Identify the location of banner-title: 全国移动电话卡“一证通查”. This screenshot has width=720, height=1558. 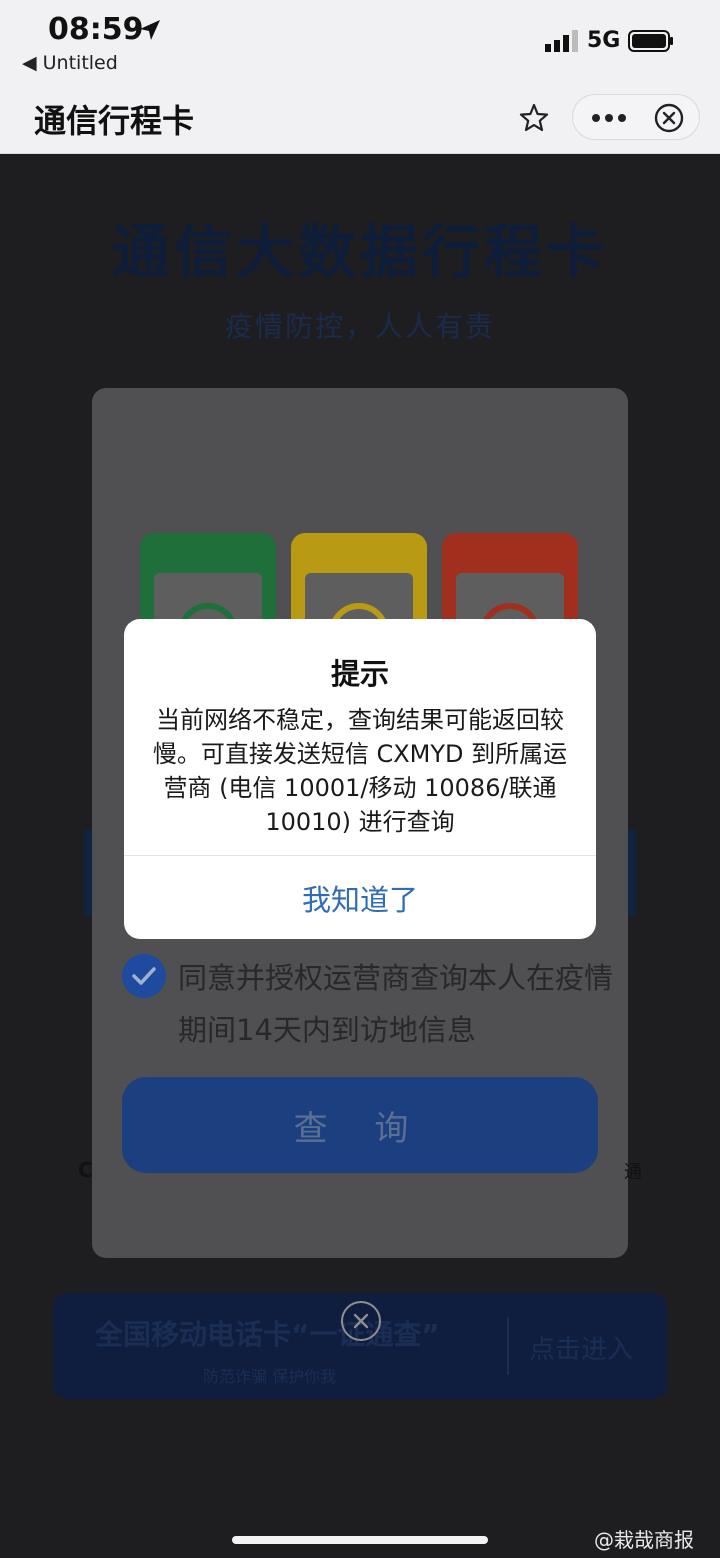
(267, 1334).